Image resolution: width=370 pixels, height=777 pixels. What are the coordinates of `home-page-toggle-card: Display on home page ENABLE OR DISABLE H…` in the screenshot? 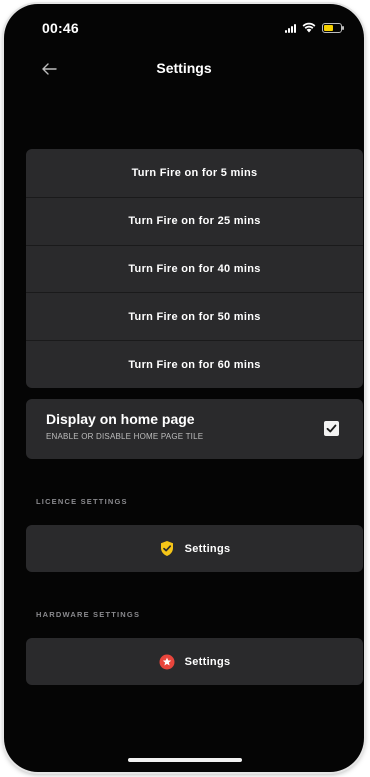 It's located at (194, 429).